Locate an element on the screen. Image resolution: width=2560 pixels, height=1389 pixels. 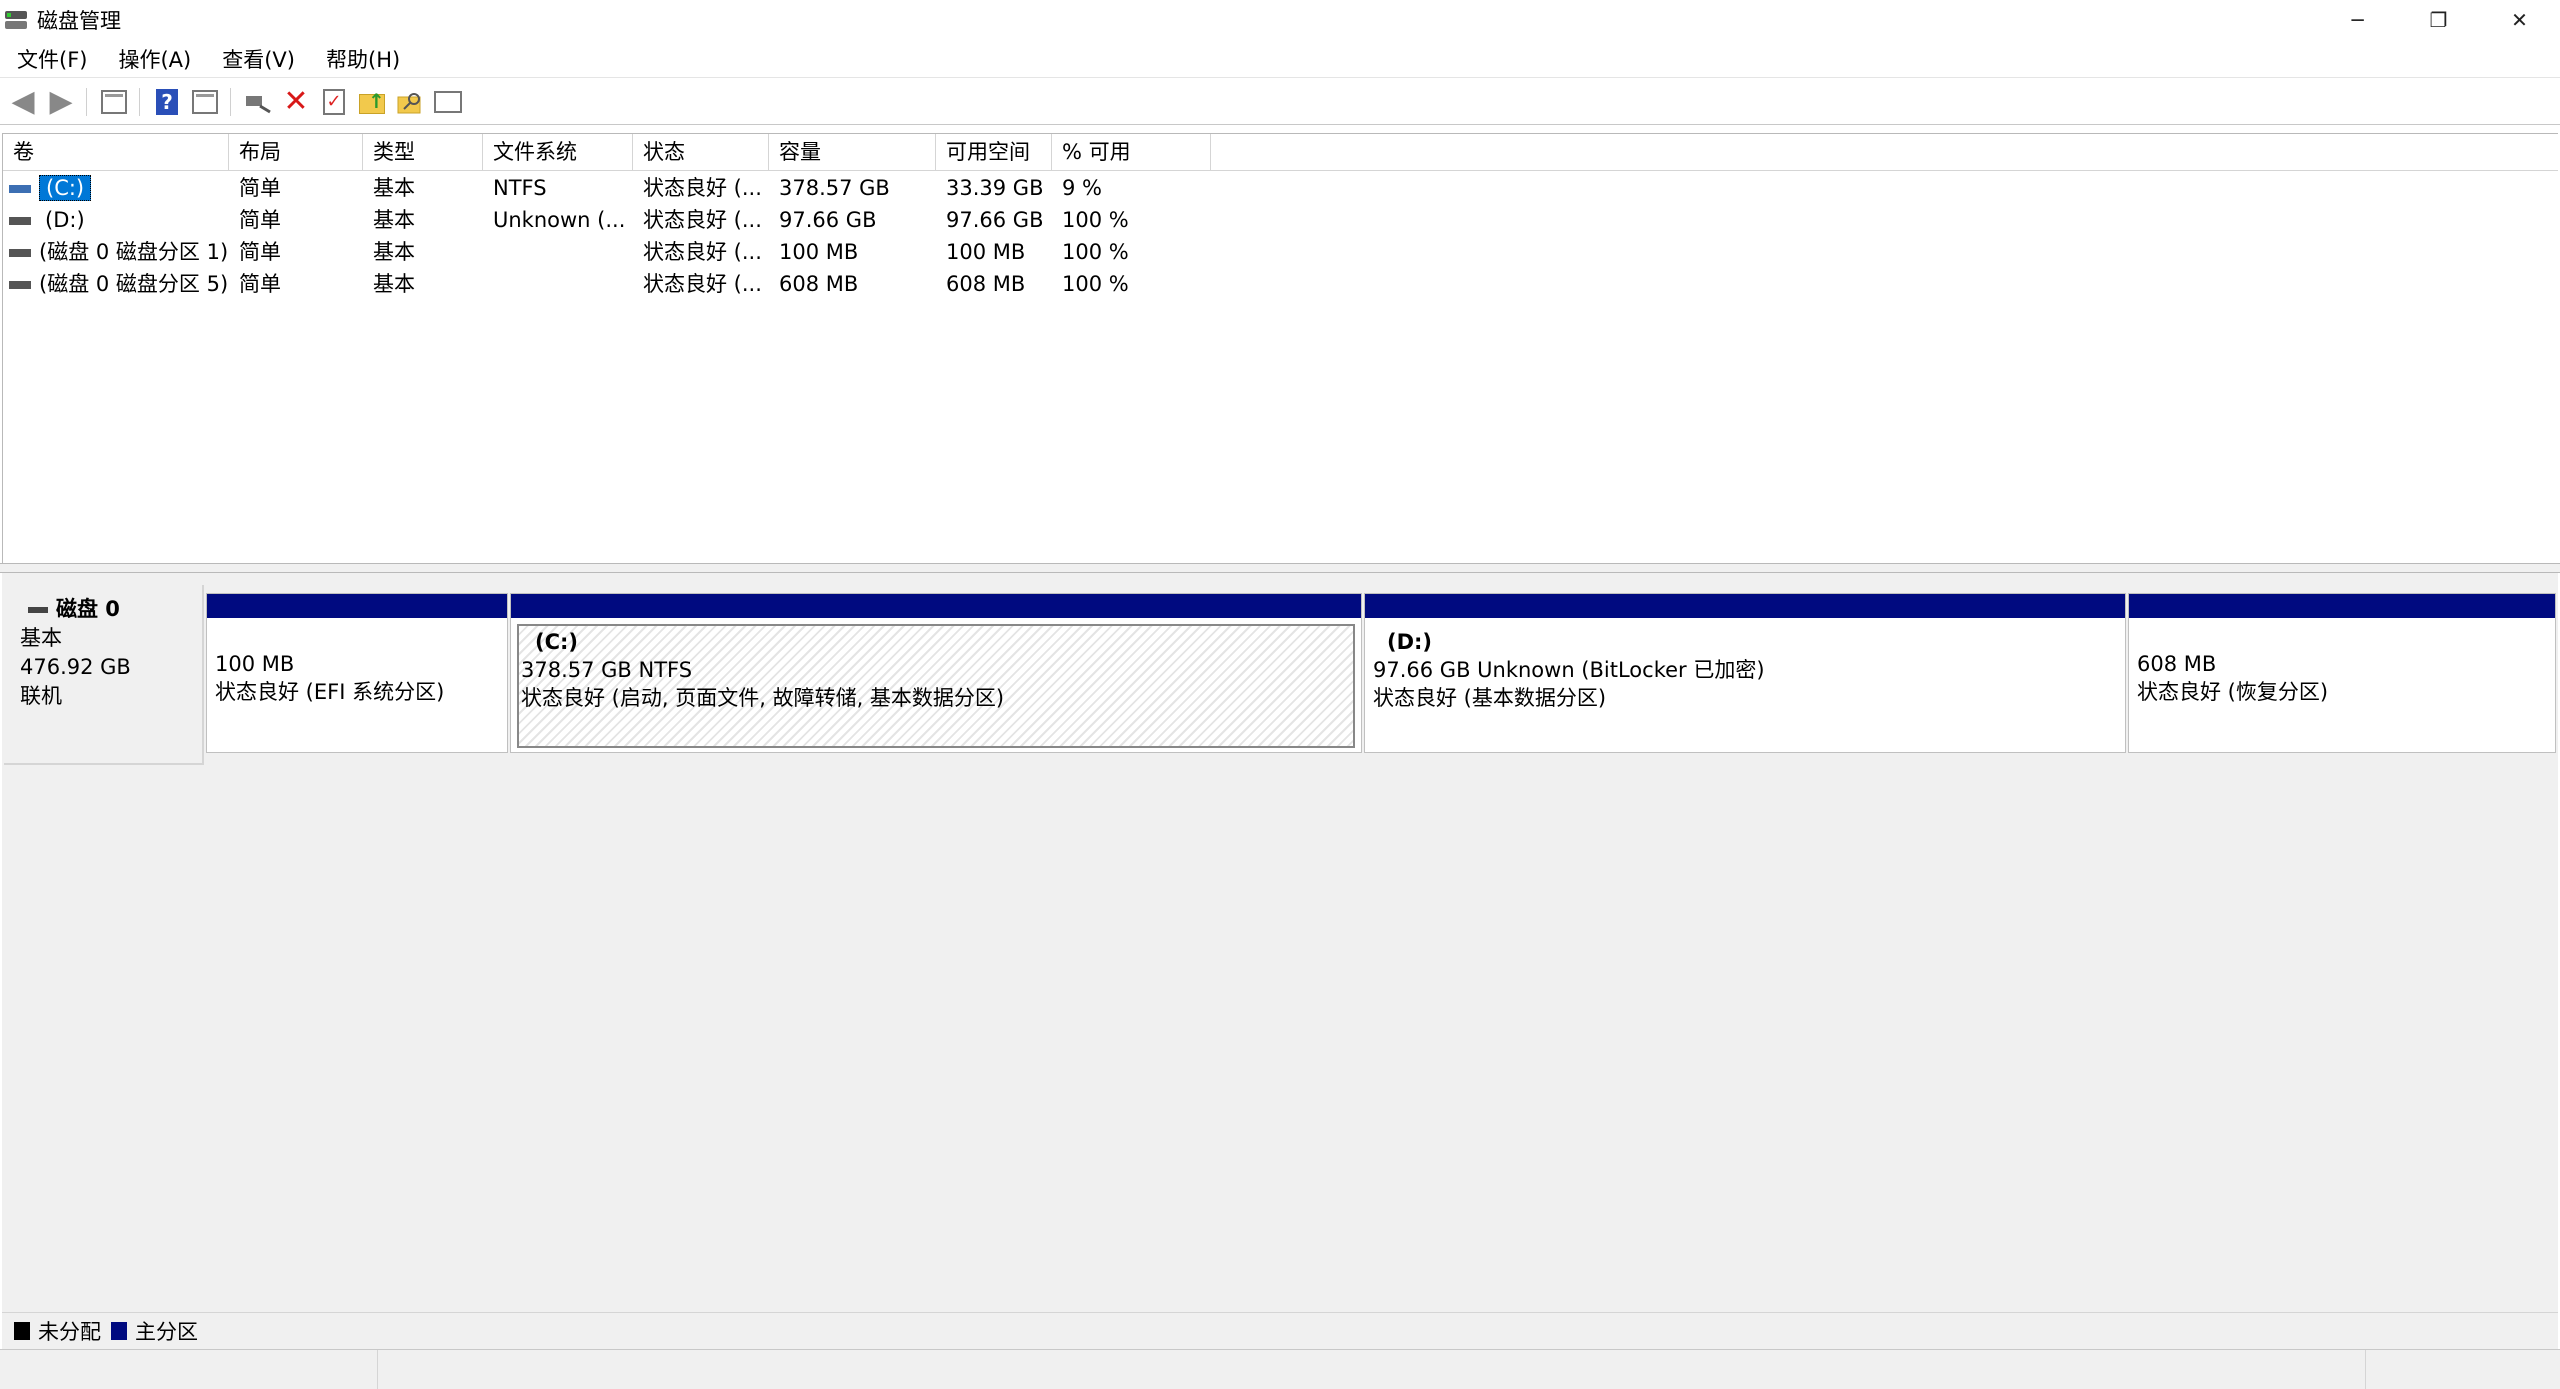
volume-free: 608 MB is located at coordinates (986, 284).